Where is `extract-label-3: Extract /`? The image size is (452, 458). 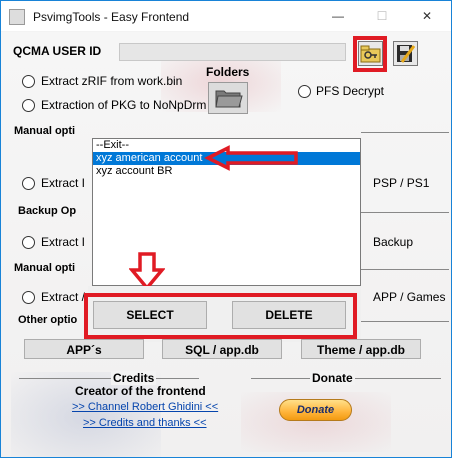
extract-label-3: Extract / is located at coordinates (63, 297).